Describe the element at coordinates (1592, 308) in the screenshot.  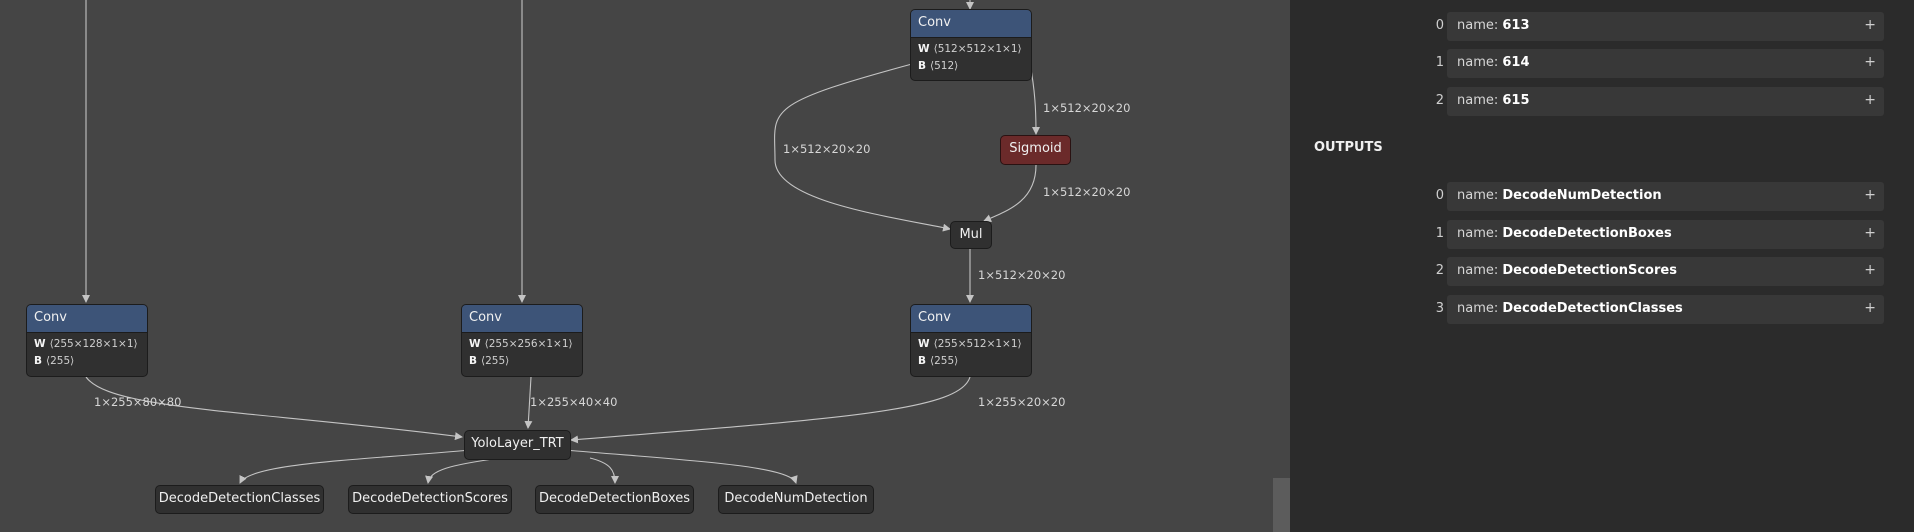
I see `output-name: DecodeDetectionClasses` at that location.